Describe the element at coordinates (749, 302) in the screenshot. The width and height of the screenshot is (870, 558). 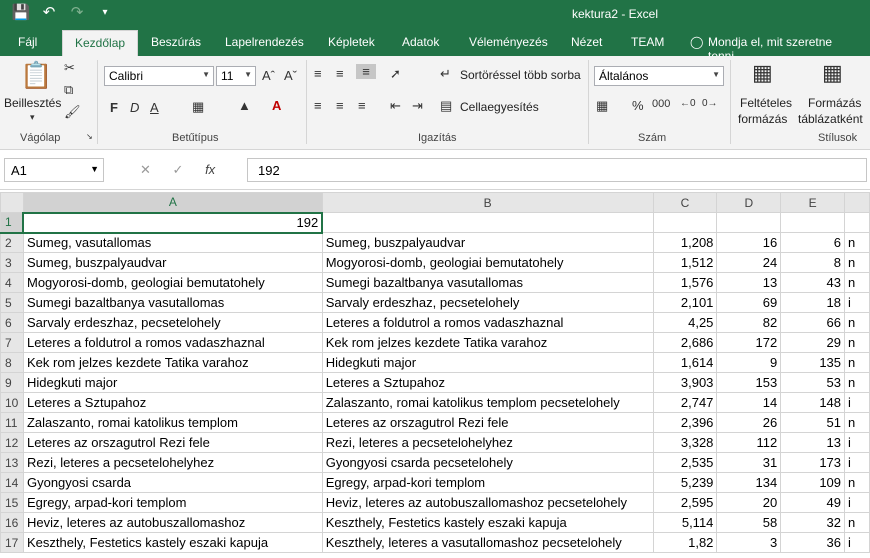
I see `cell-d: 69` at that location.